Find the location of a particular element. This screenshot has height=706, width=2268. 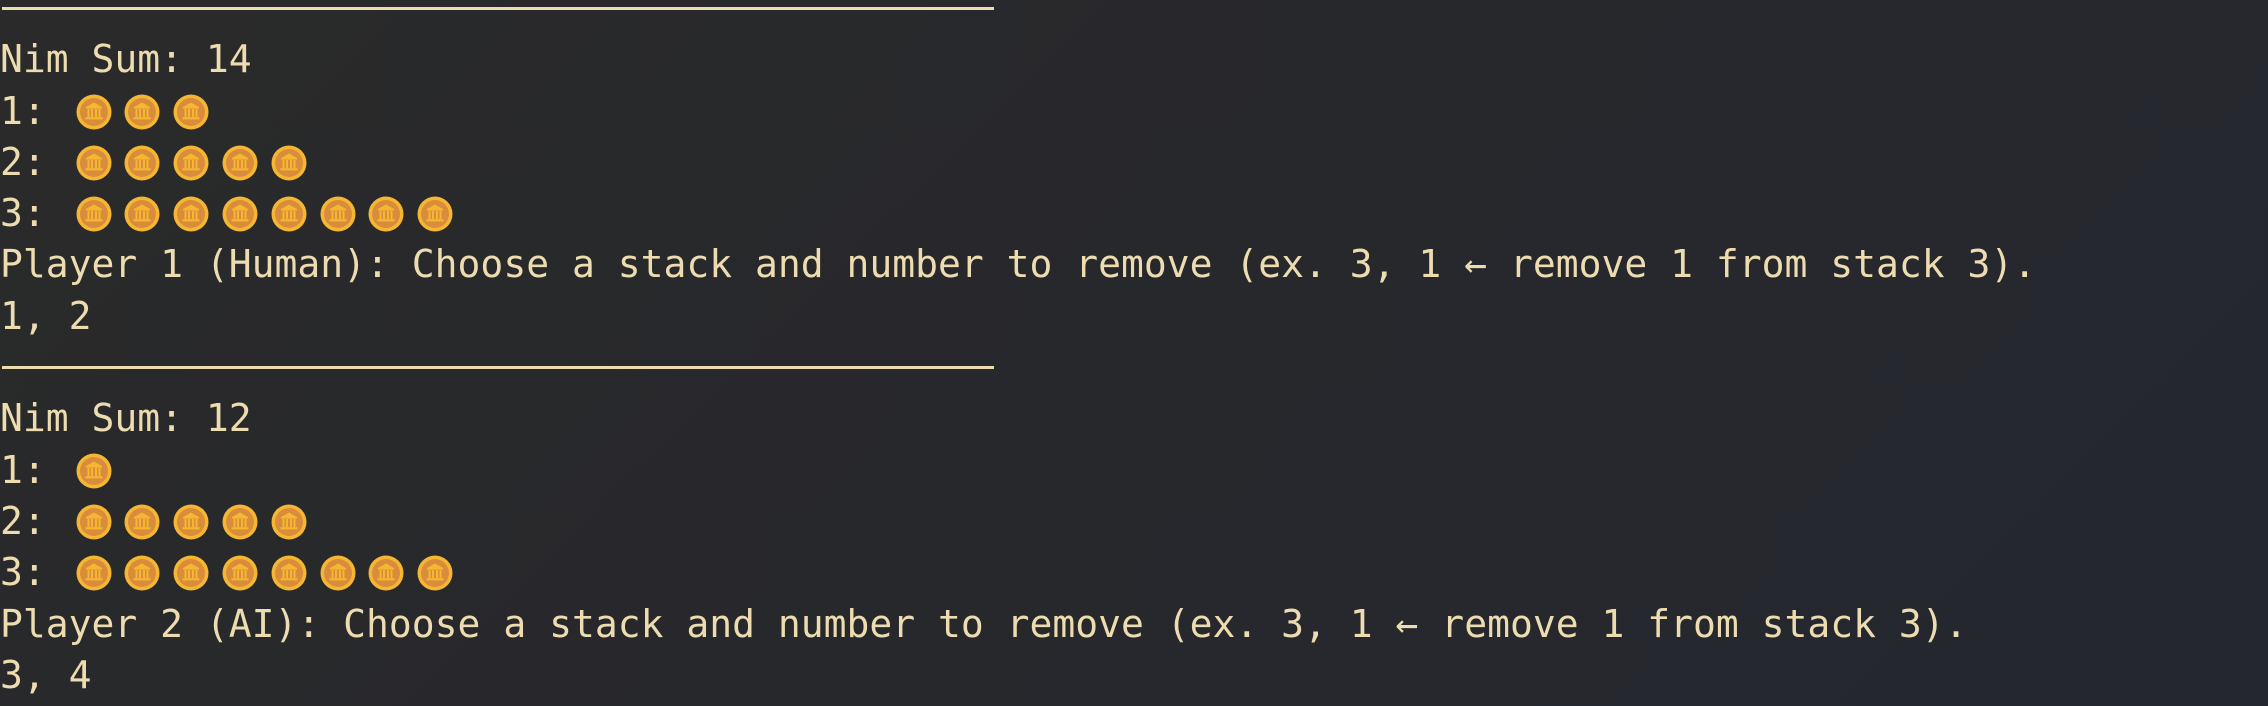

player-input: 3, 4 is located at coordinates (1018, 675).